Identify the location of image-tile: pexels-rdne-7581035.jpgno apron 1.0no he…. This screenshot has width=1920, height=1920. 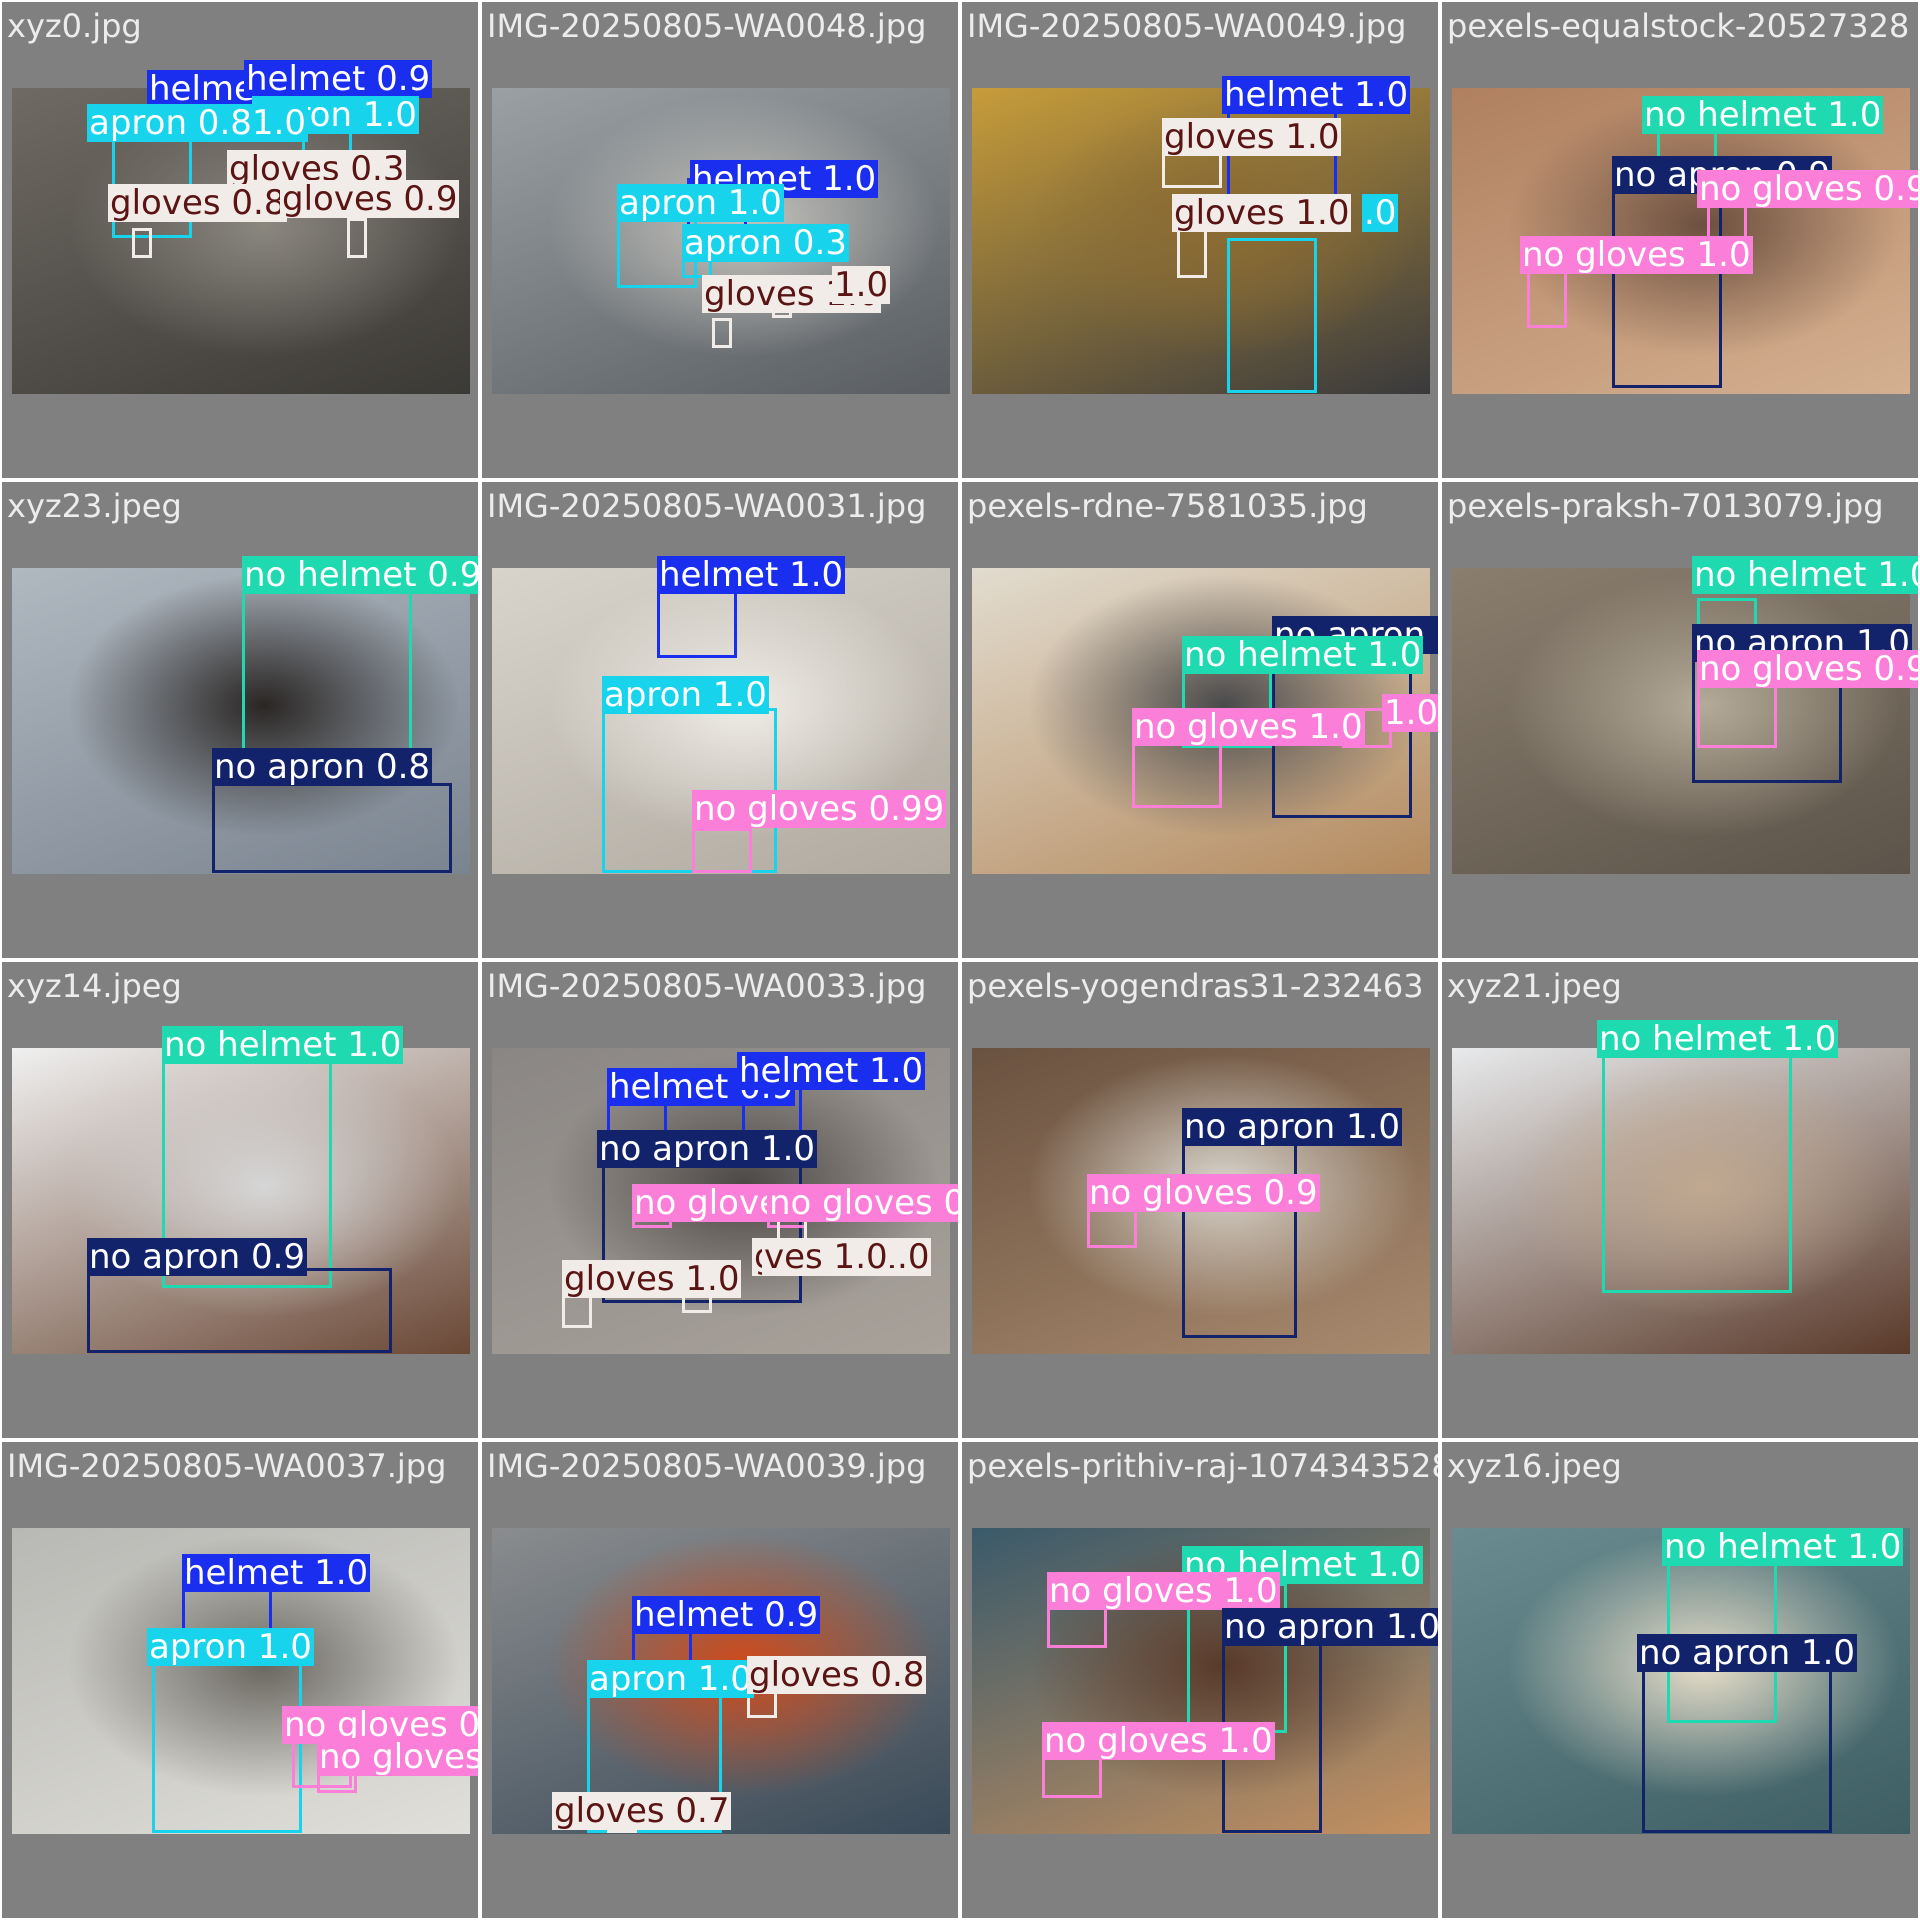
(1200, 720).